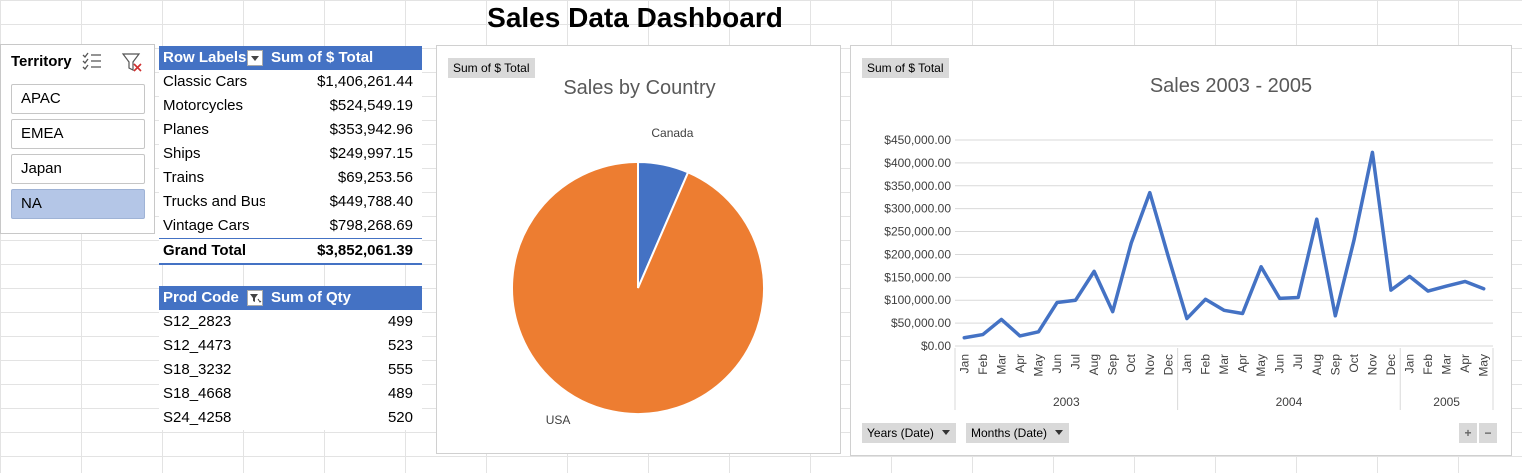 Image resolution: width=1522 pixels, height=473 pixels. What do you see at coordinates (1354, 362) in the screenshot?
I see `x-month-label: Oct` at bounding box center [1354, 362].